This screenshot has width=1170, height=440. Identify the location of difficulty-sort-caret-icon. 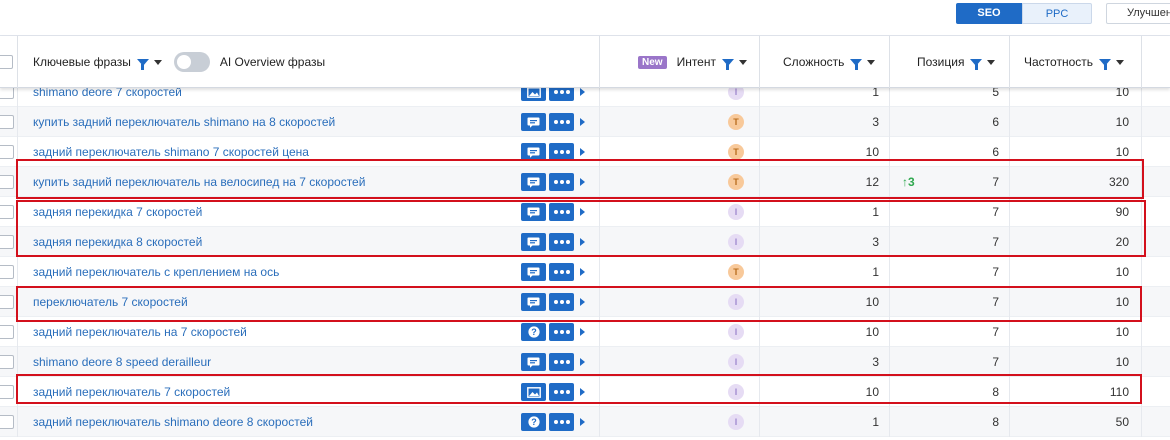
(871, 62).